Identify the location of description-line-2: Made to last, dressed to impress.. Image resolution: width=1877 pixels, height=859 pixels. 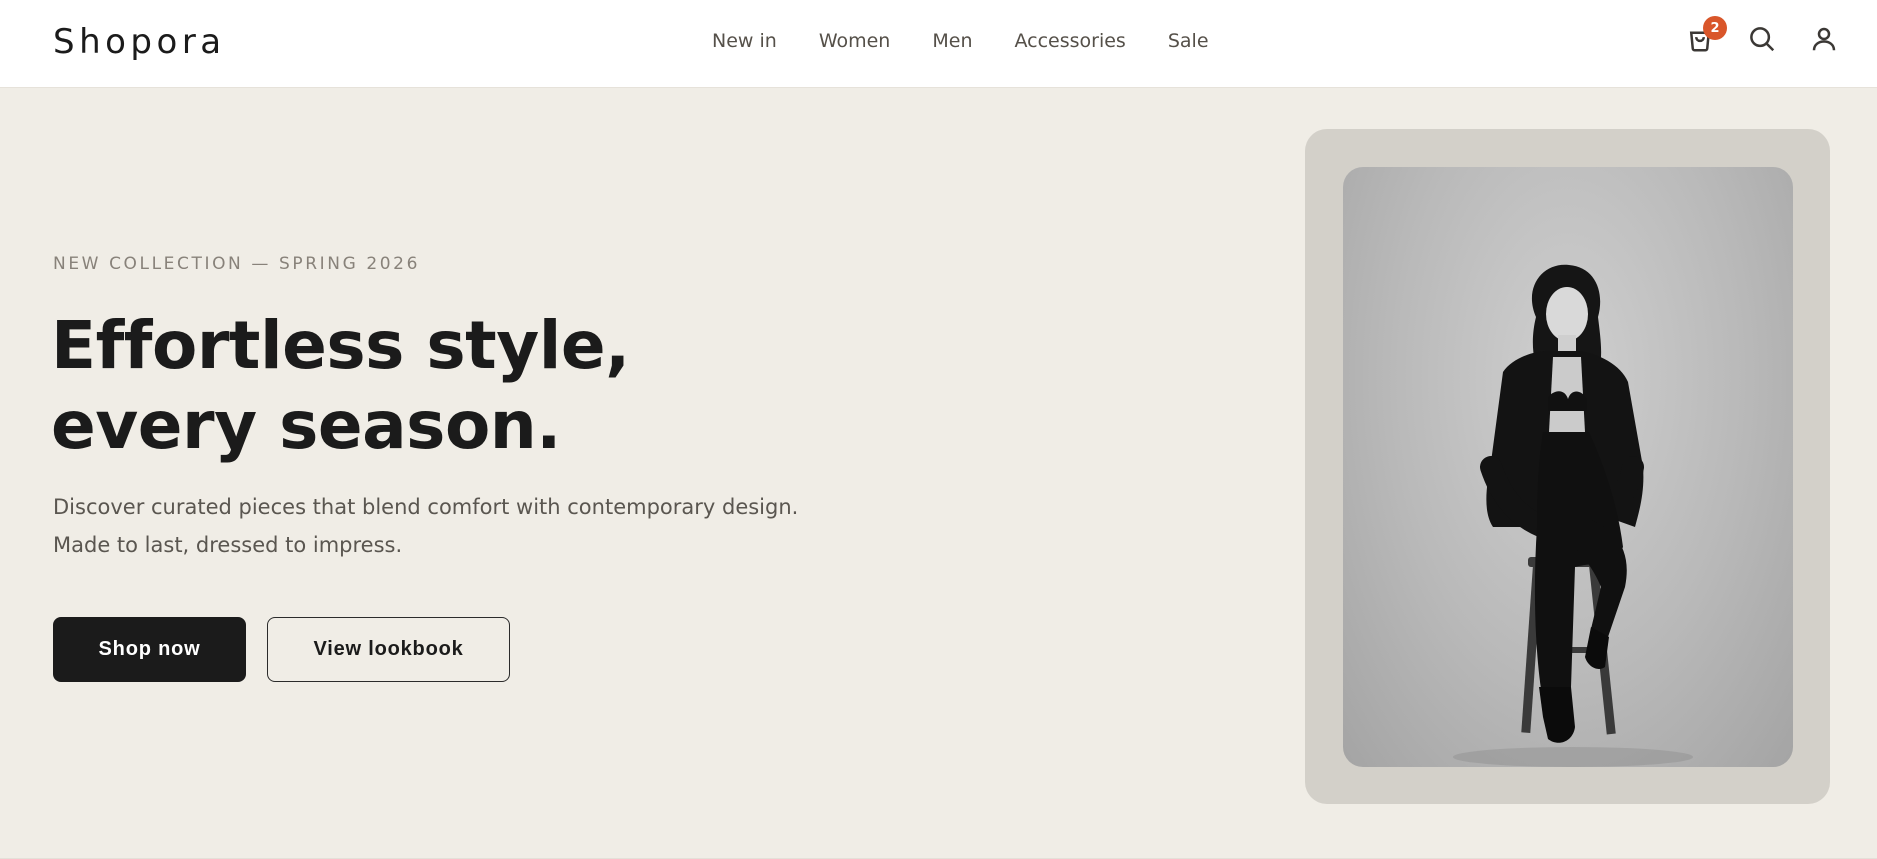
(228, 545).